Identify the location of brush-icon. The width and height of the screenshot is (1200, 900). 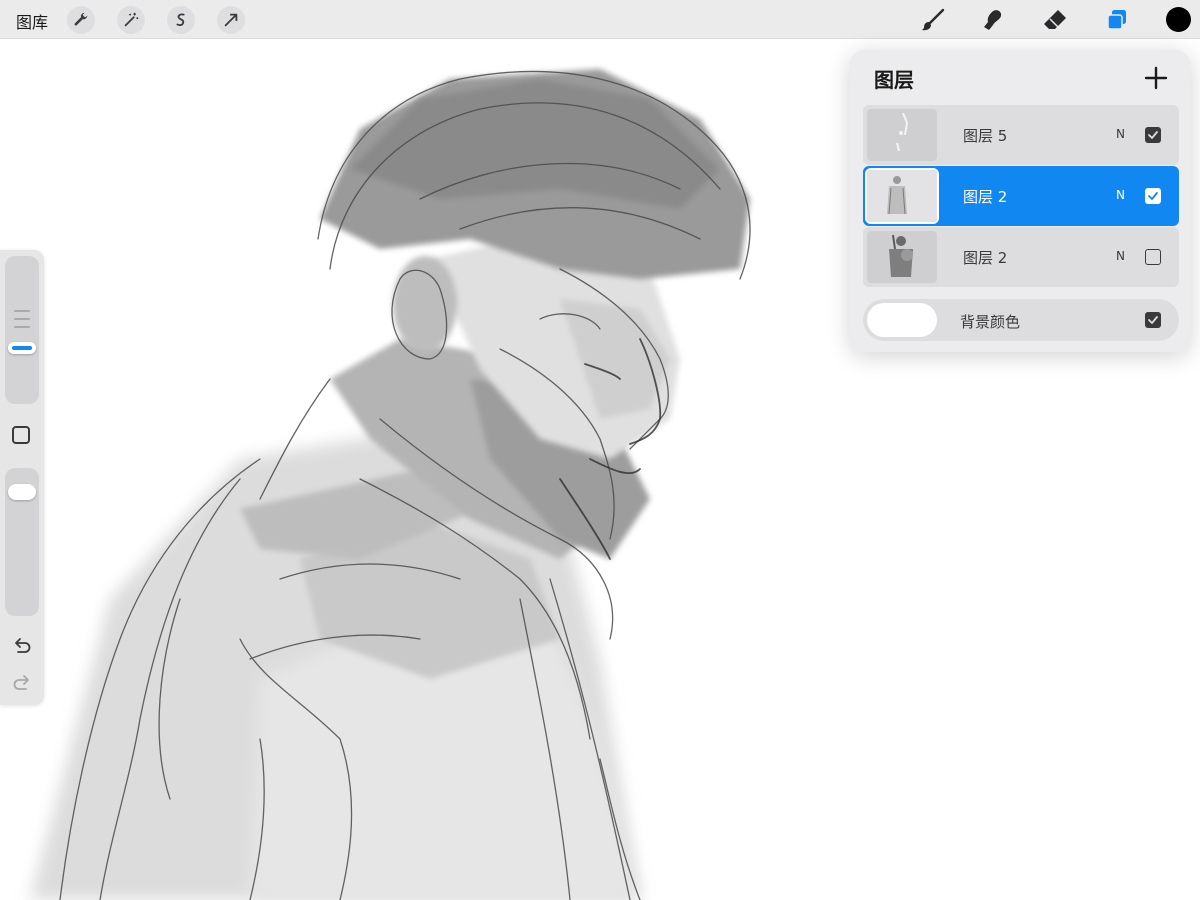
(933, 20).